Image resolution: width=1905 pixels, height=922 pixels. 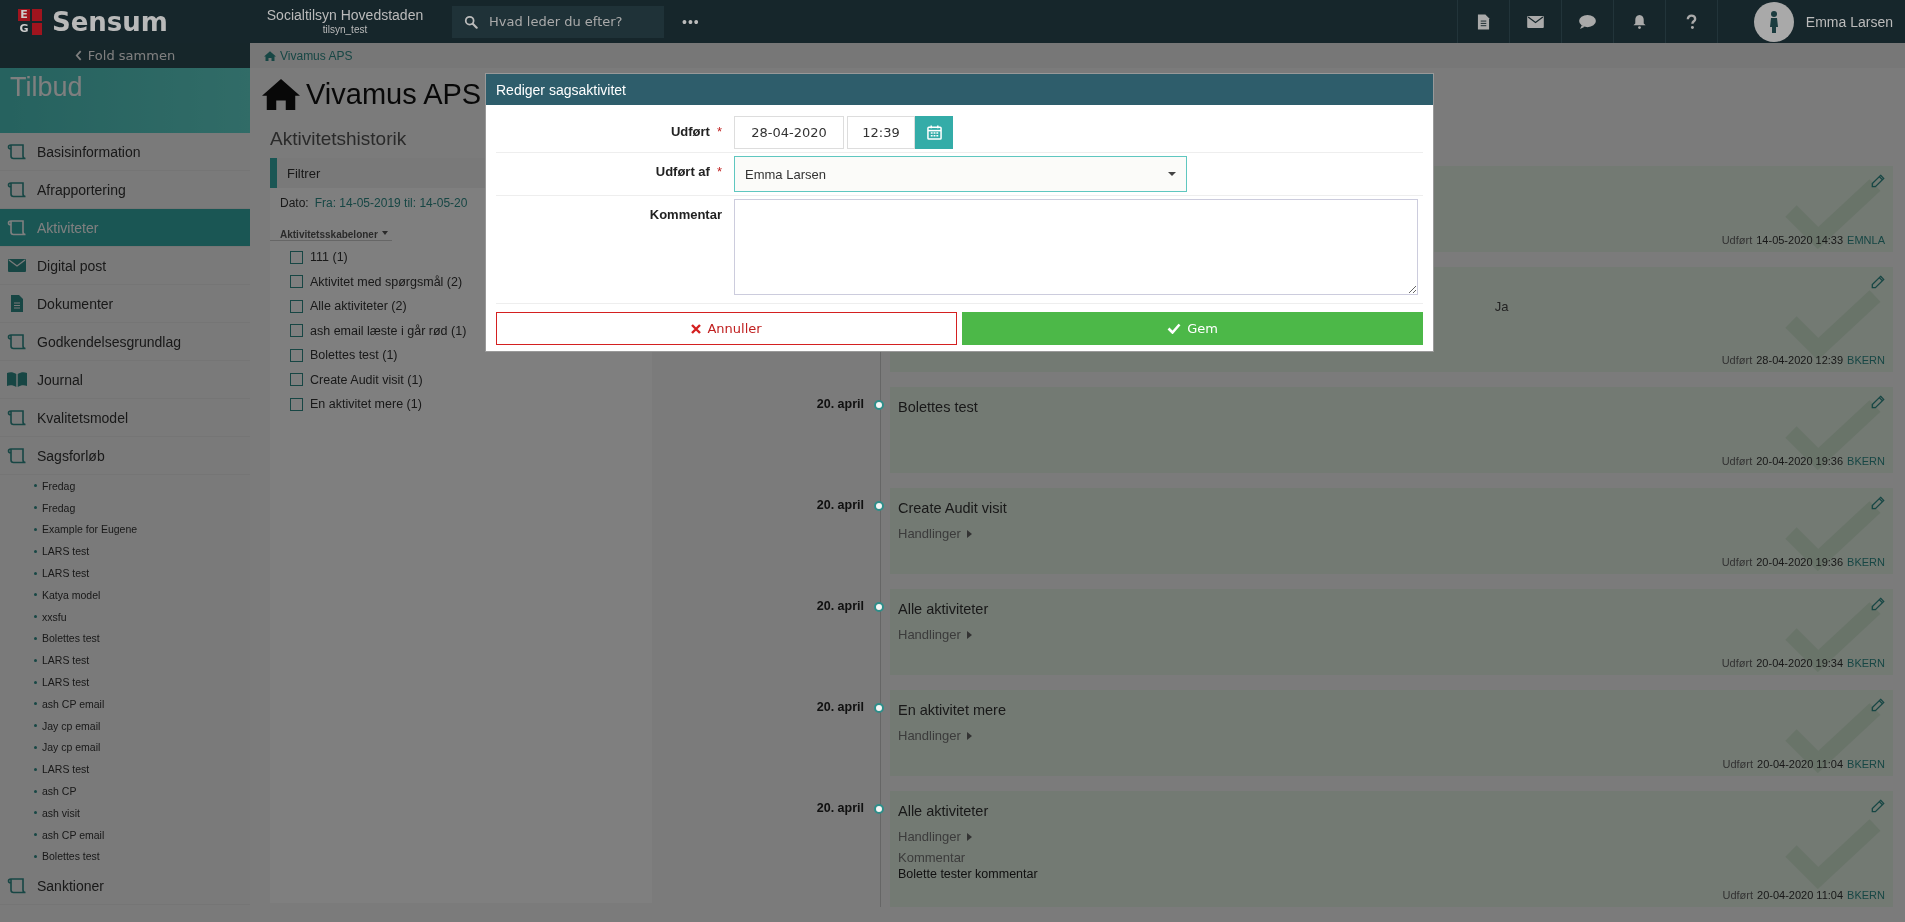 I want to click on calendar-icon, so click(x=934, y=132).